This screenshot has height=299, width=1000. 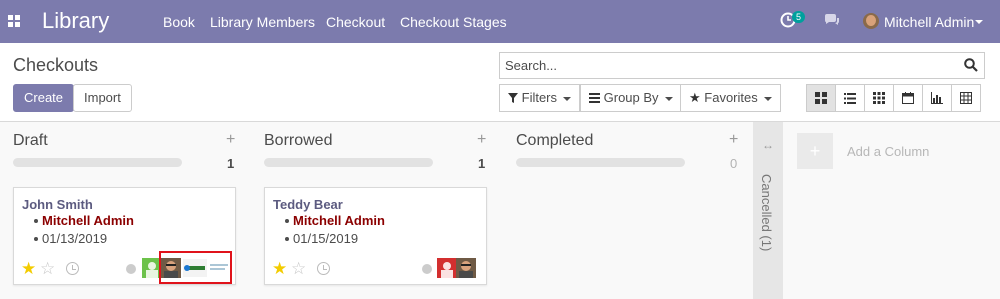 I want to click on app-title: Library, so click(x=75, y=21).